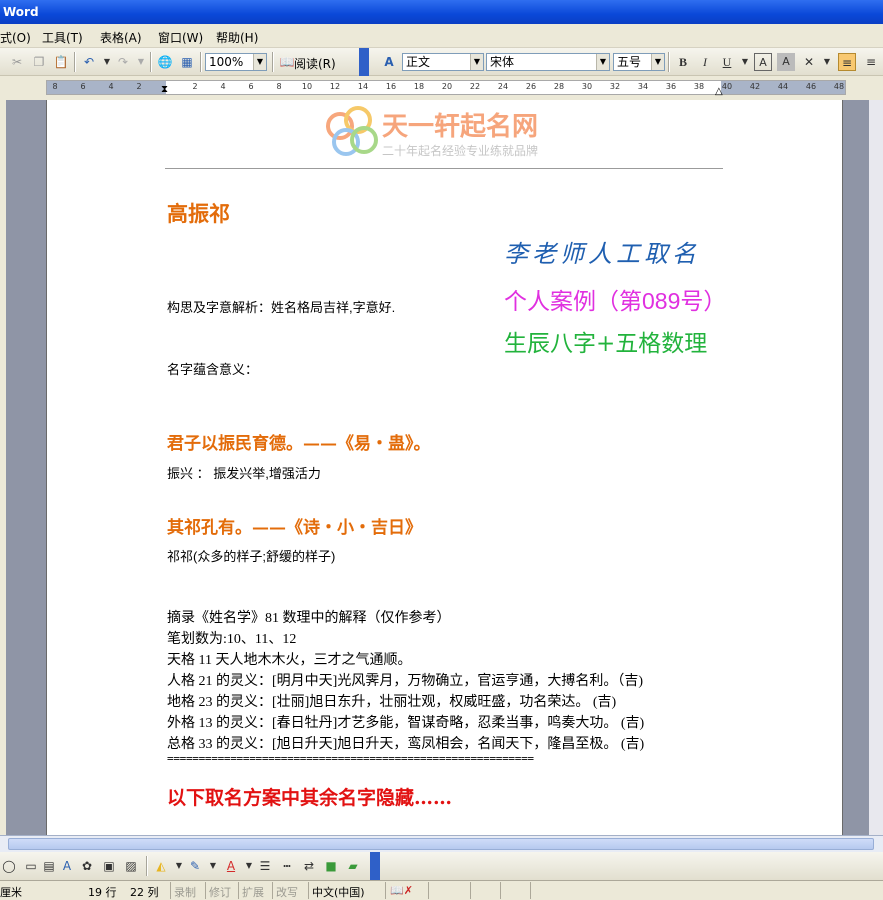  What do you see at coordinates (643, 86) in the screenshot?
I see `ruler-tick: 34` at bounding box center [643, 86].